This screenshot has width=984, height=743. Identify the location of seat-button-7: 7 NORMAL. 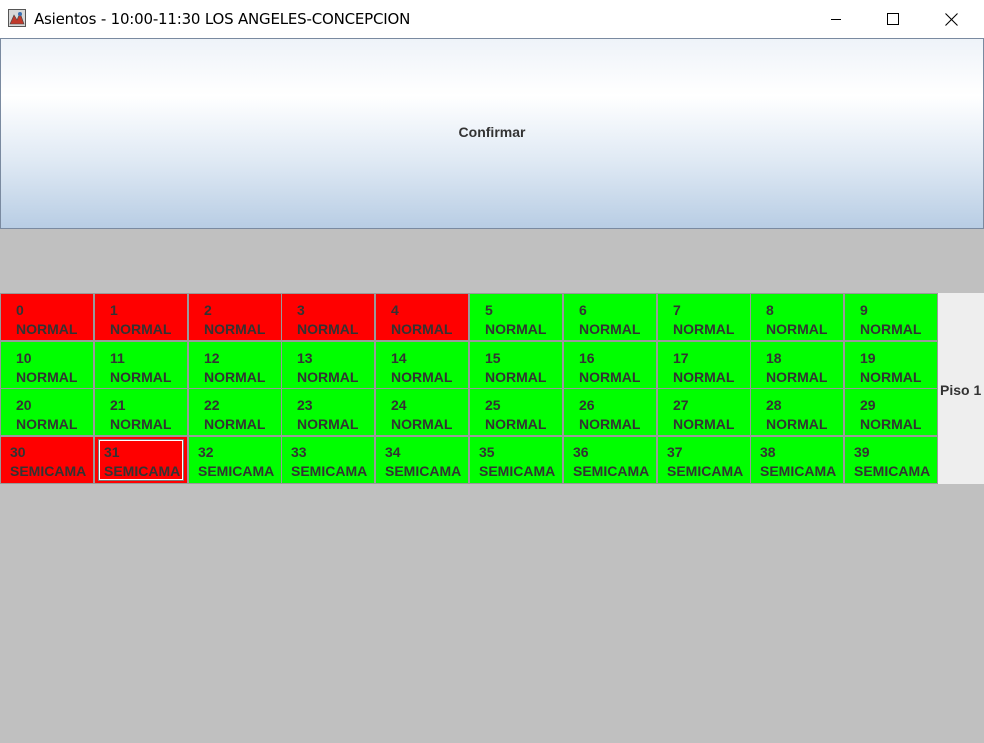
(704, 317).